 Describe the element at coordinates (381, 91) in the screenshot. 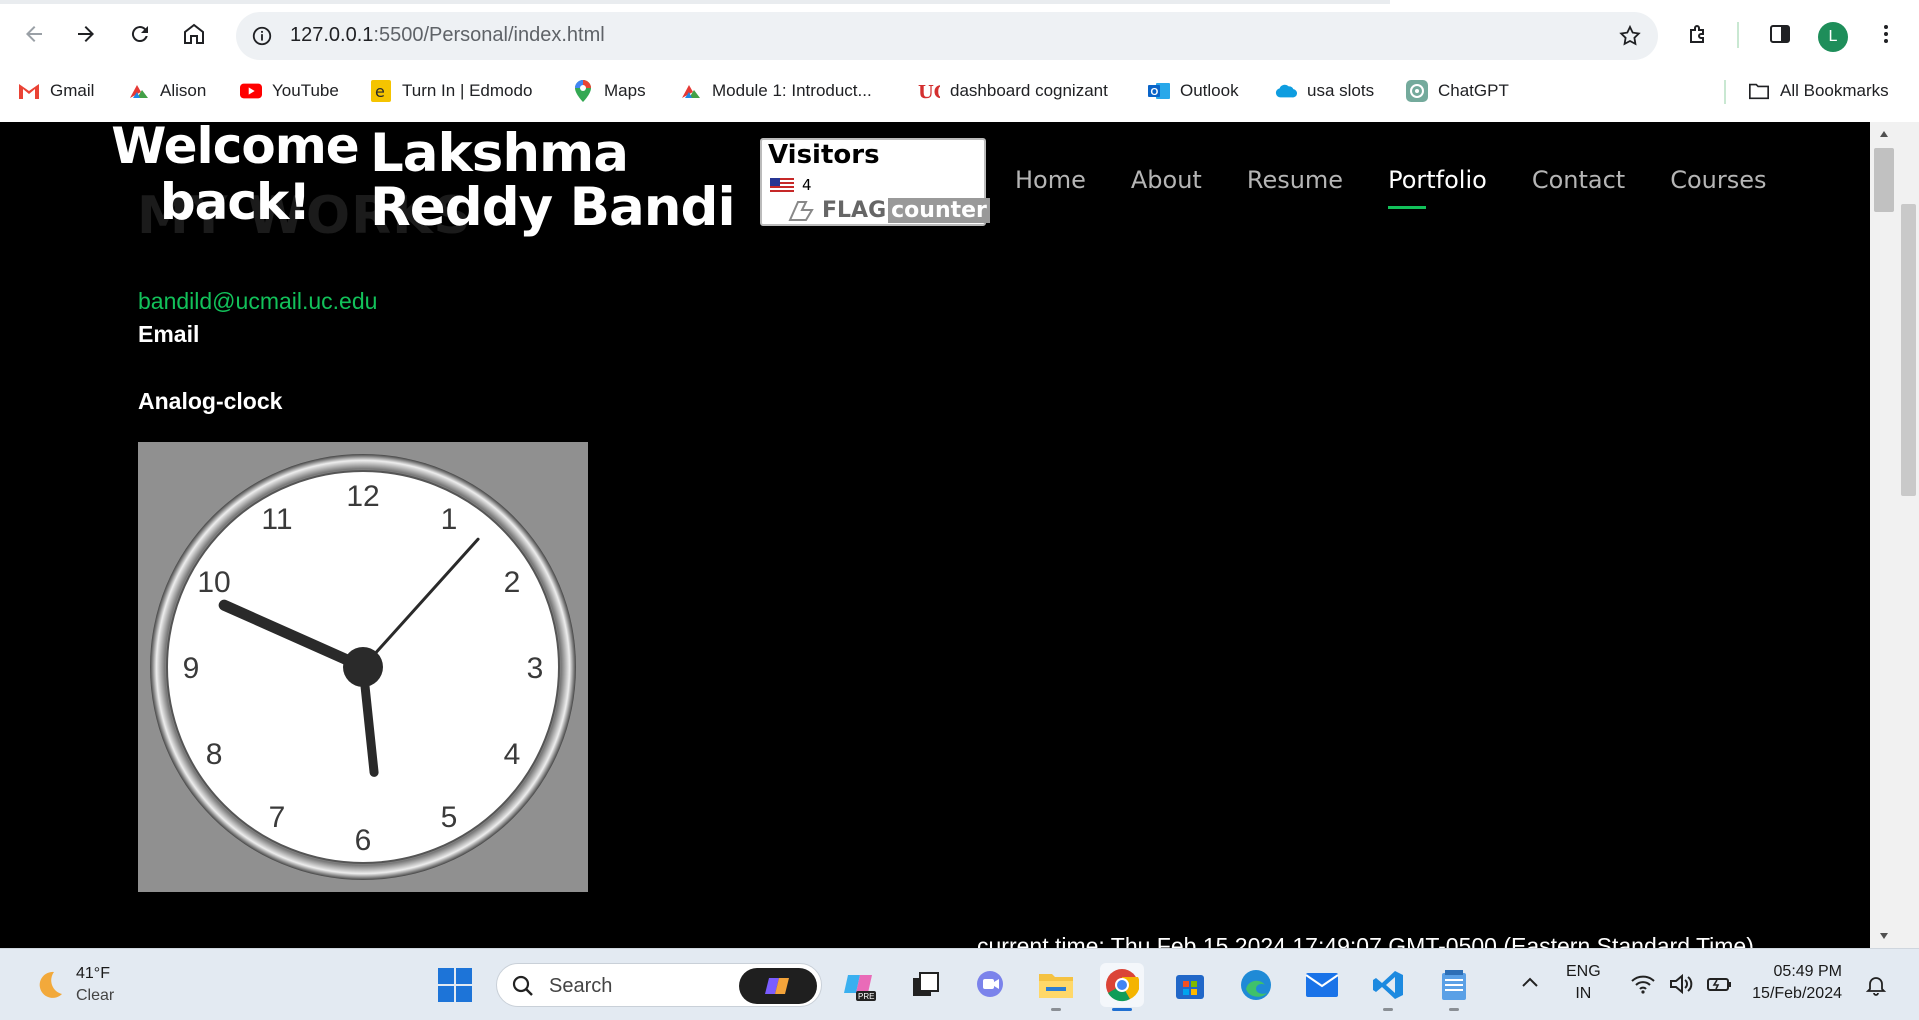

I see `edmodo-icon: e` at that location.